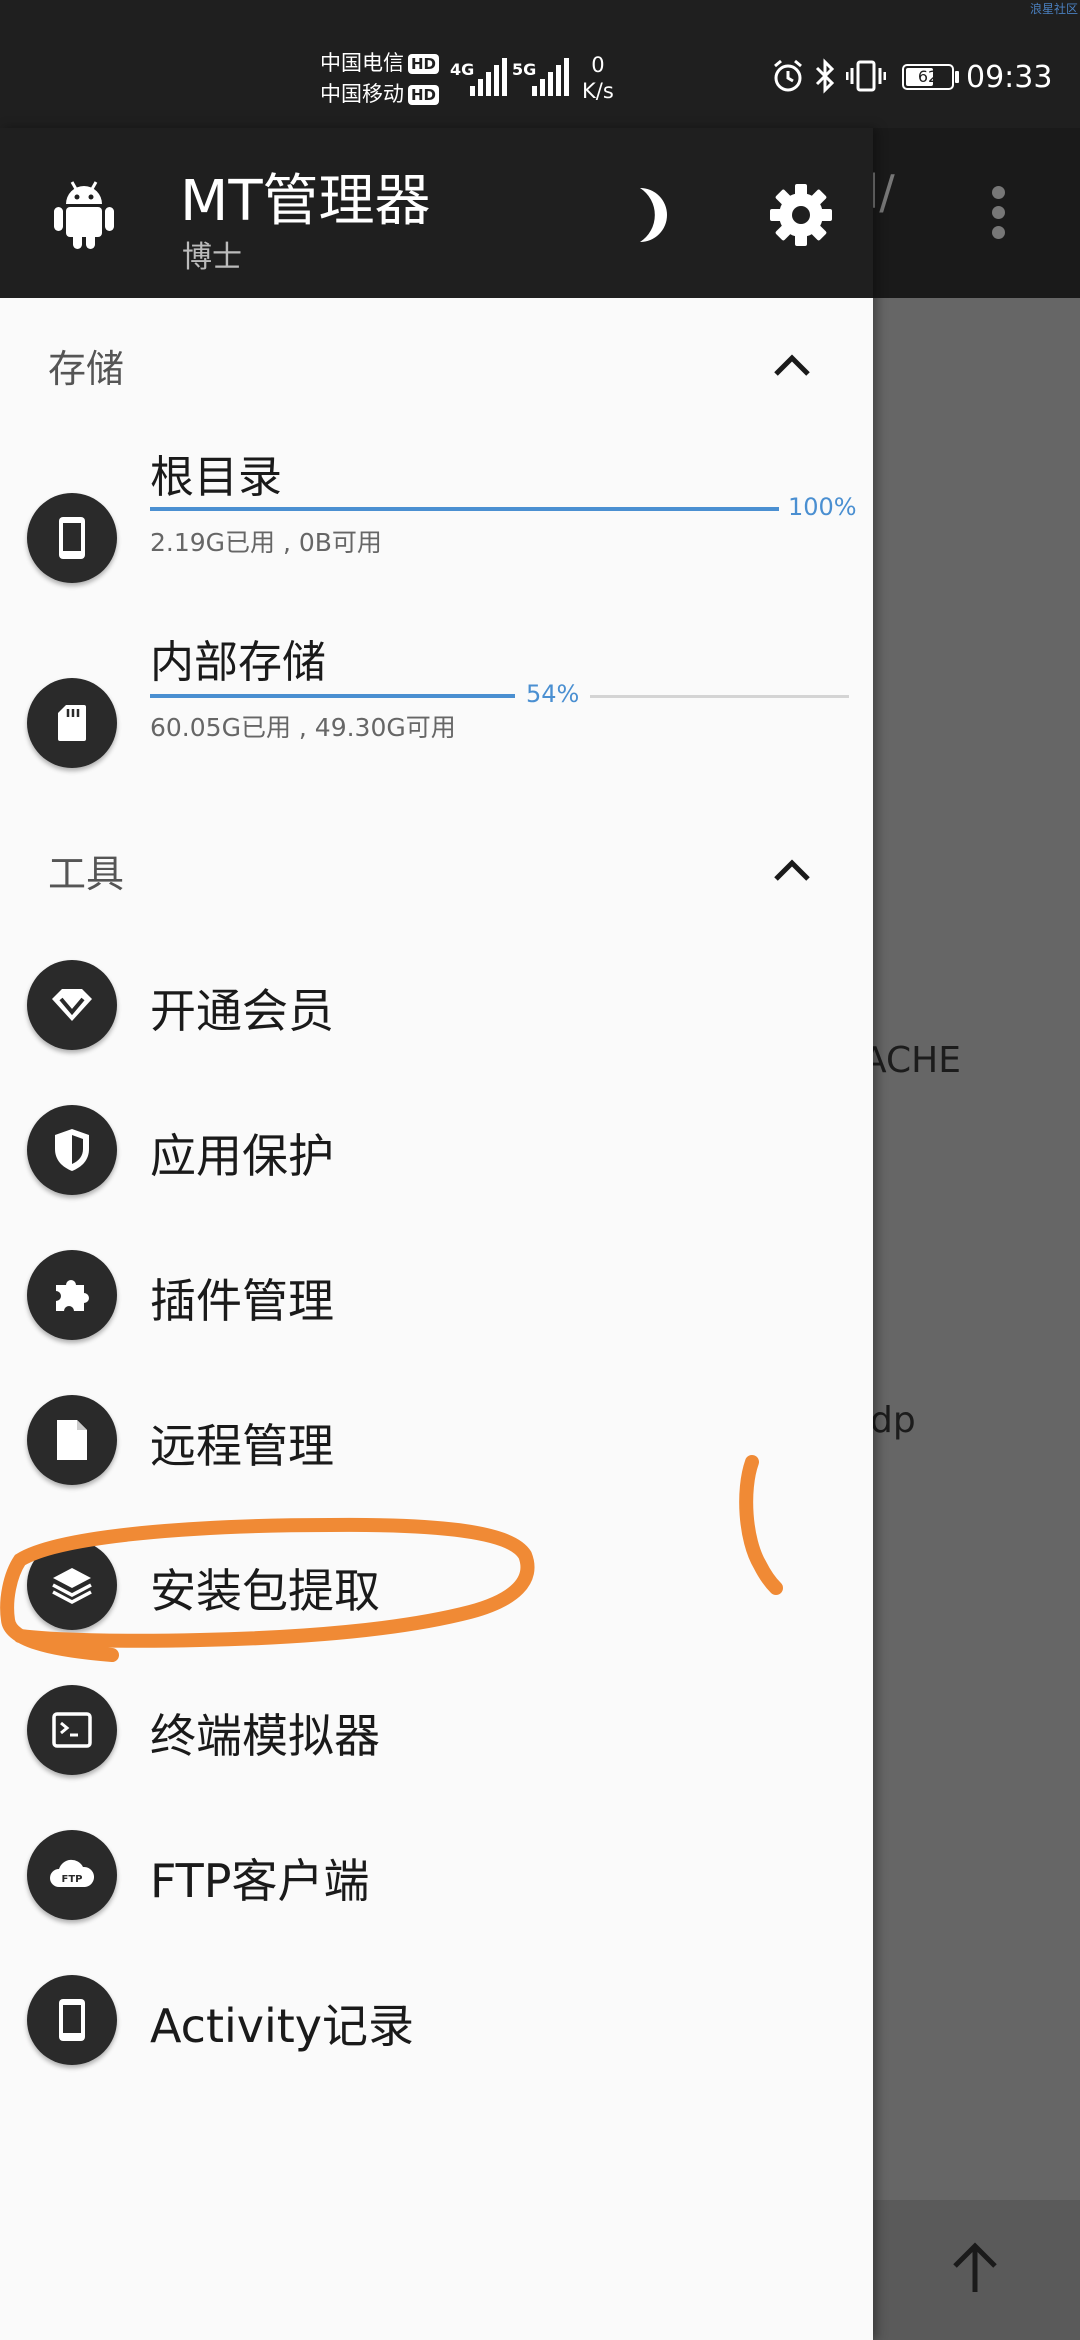  I want to click on tool-label: FTP客户端, so click(260, 1881).